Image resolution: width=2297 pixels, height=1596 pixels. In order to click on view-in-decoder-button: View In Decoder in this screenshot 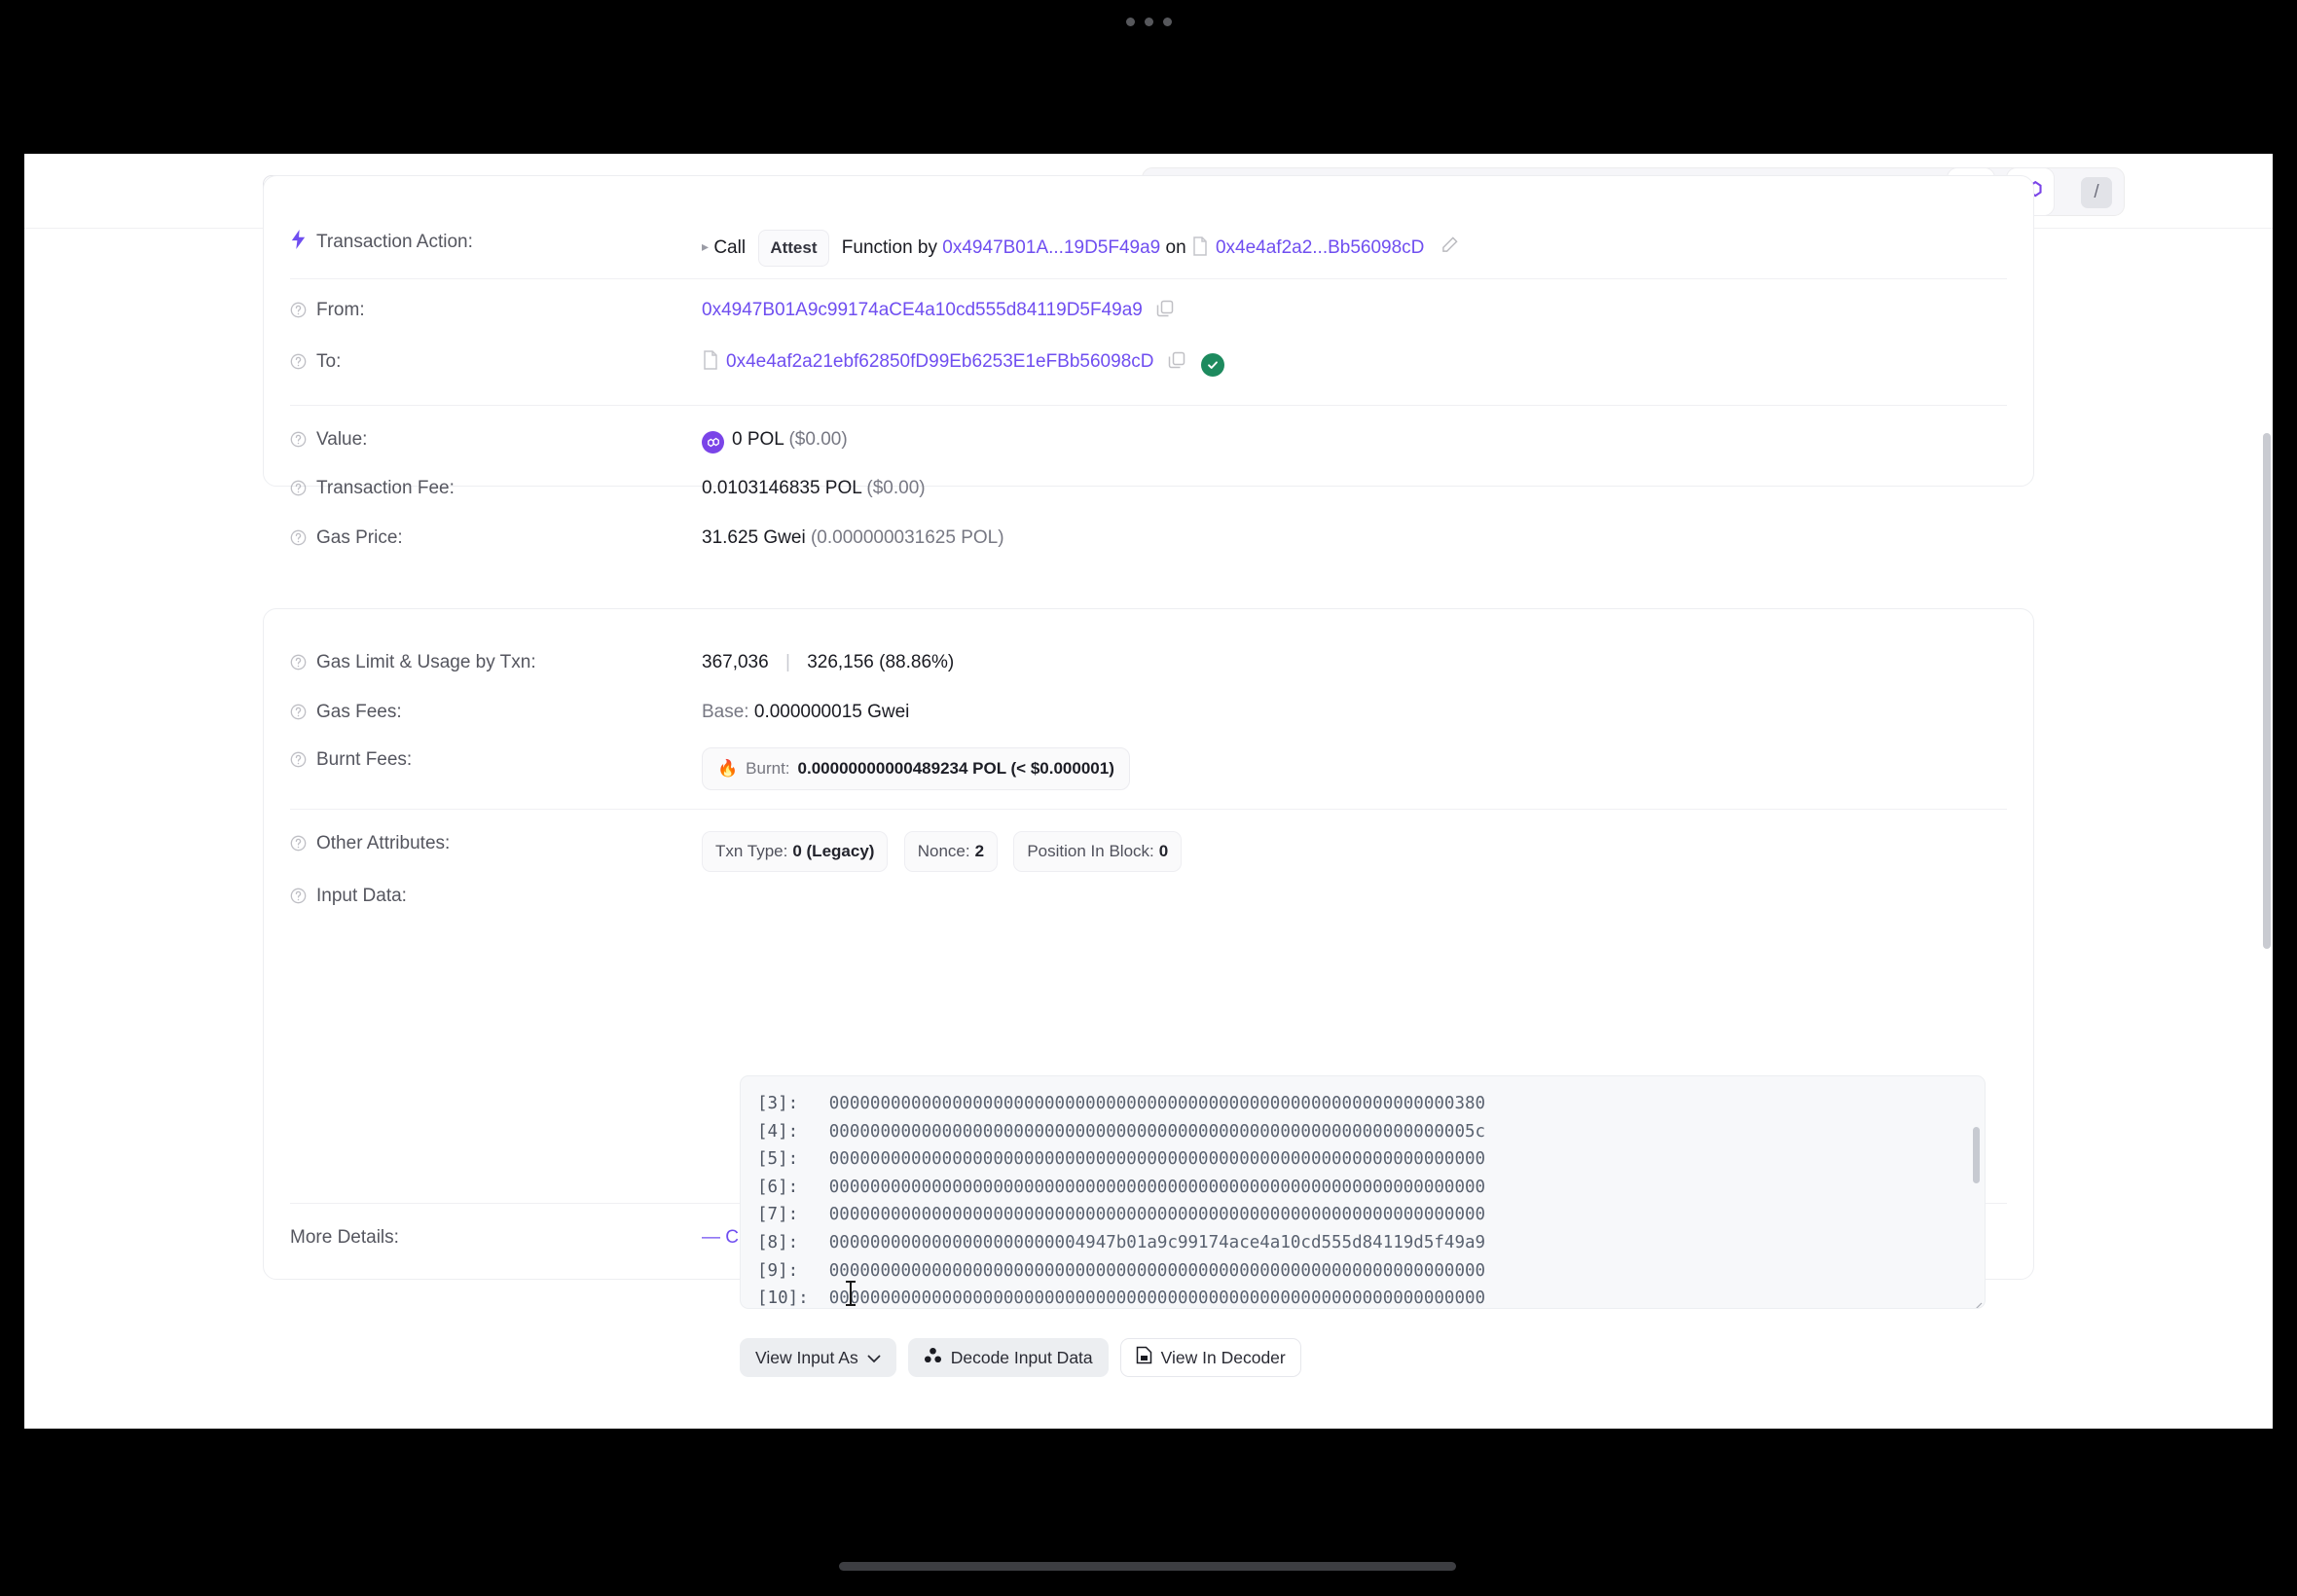, I will do `click(1210, 1358)`.